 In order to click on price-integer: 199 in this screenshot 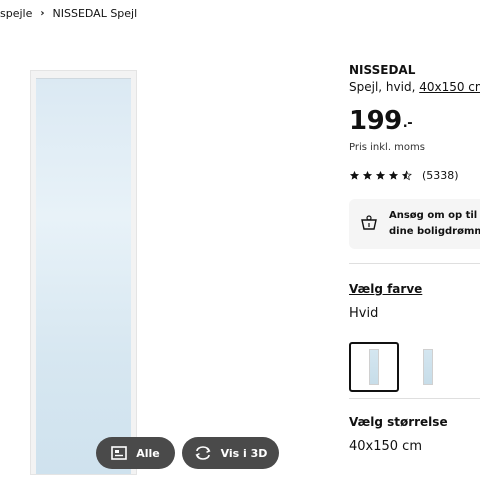, I will do `click(375, 121)`.